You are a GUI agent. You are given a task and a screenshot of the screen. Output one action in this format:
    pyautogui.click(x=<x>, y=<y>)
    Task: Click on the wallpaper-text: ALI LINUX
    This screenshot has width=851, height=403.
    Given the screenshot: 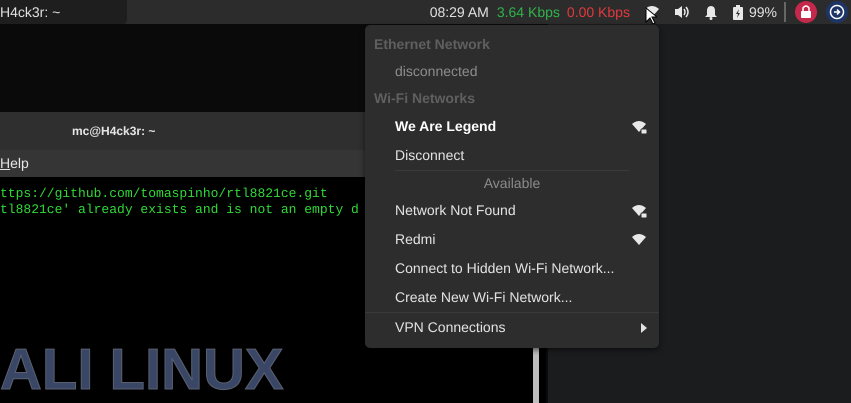 What is the action you would take?
    pyautogui.click(x=142, y=370)
    